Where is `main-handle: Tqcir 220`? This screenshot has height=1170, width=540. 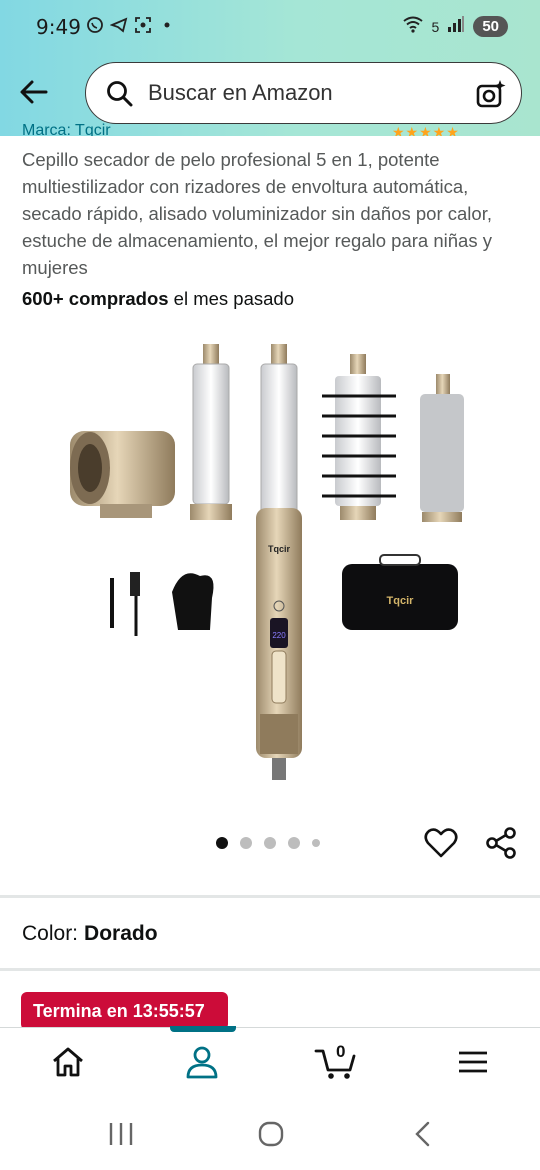
main-handle: Tqcir 220 is located at coordinates (279, 644).